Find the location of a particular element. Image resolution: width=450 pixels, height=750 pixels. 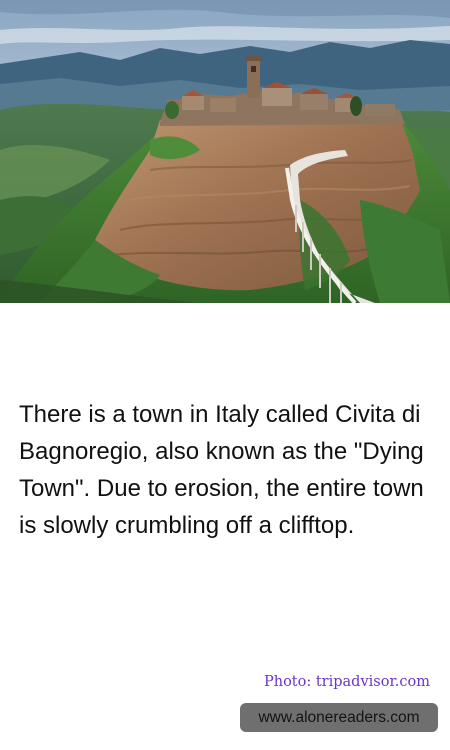

site-badge: www.alonereaders.com is located at coordinates (339, 717).